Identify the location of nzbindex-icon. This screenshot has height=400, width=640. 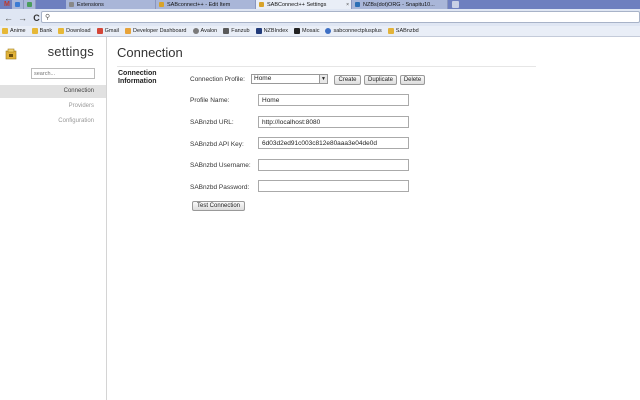
(258, 31).